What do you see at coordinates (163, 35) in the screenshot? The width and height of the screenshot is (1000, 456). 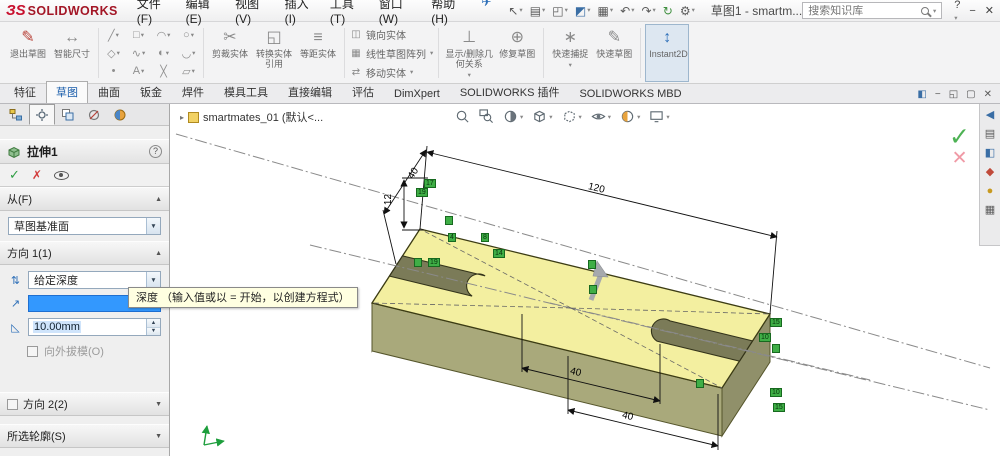 I see `arc-tool-icon: ◠ ▾` at bounding box center [163, 35].